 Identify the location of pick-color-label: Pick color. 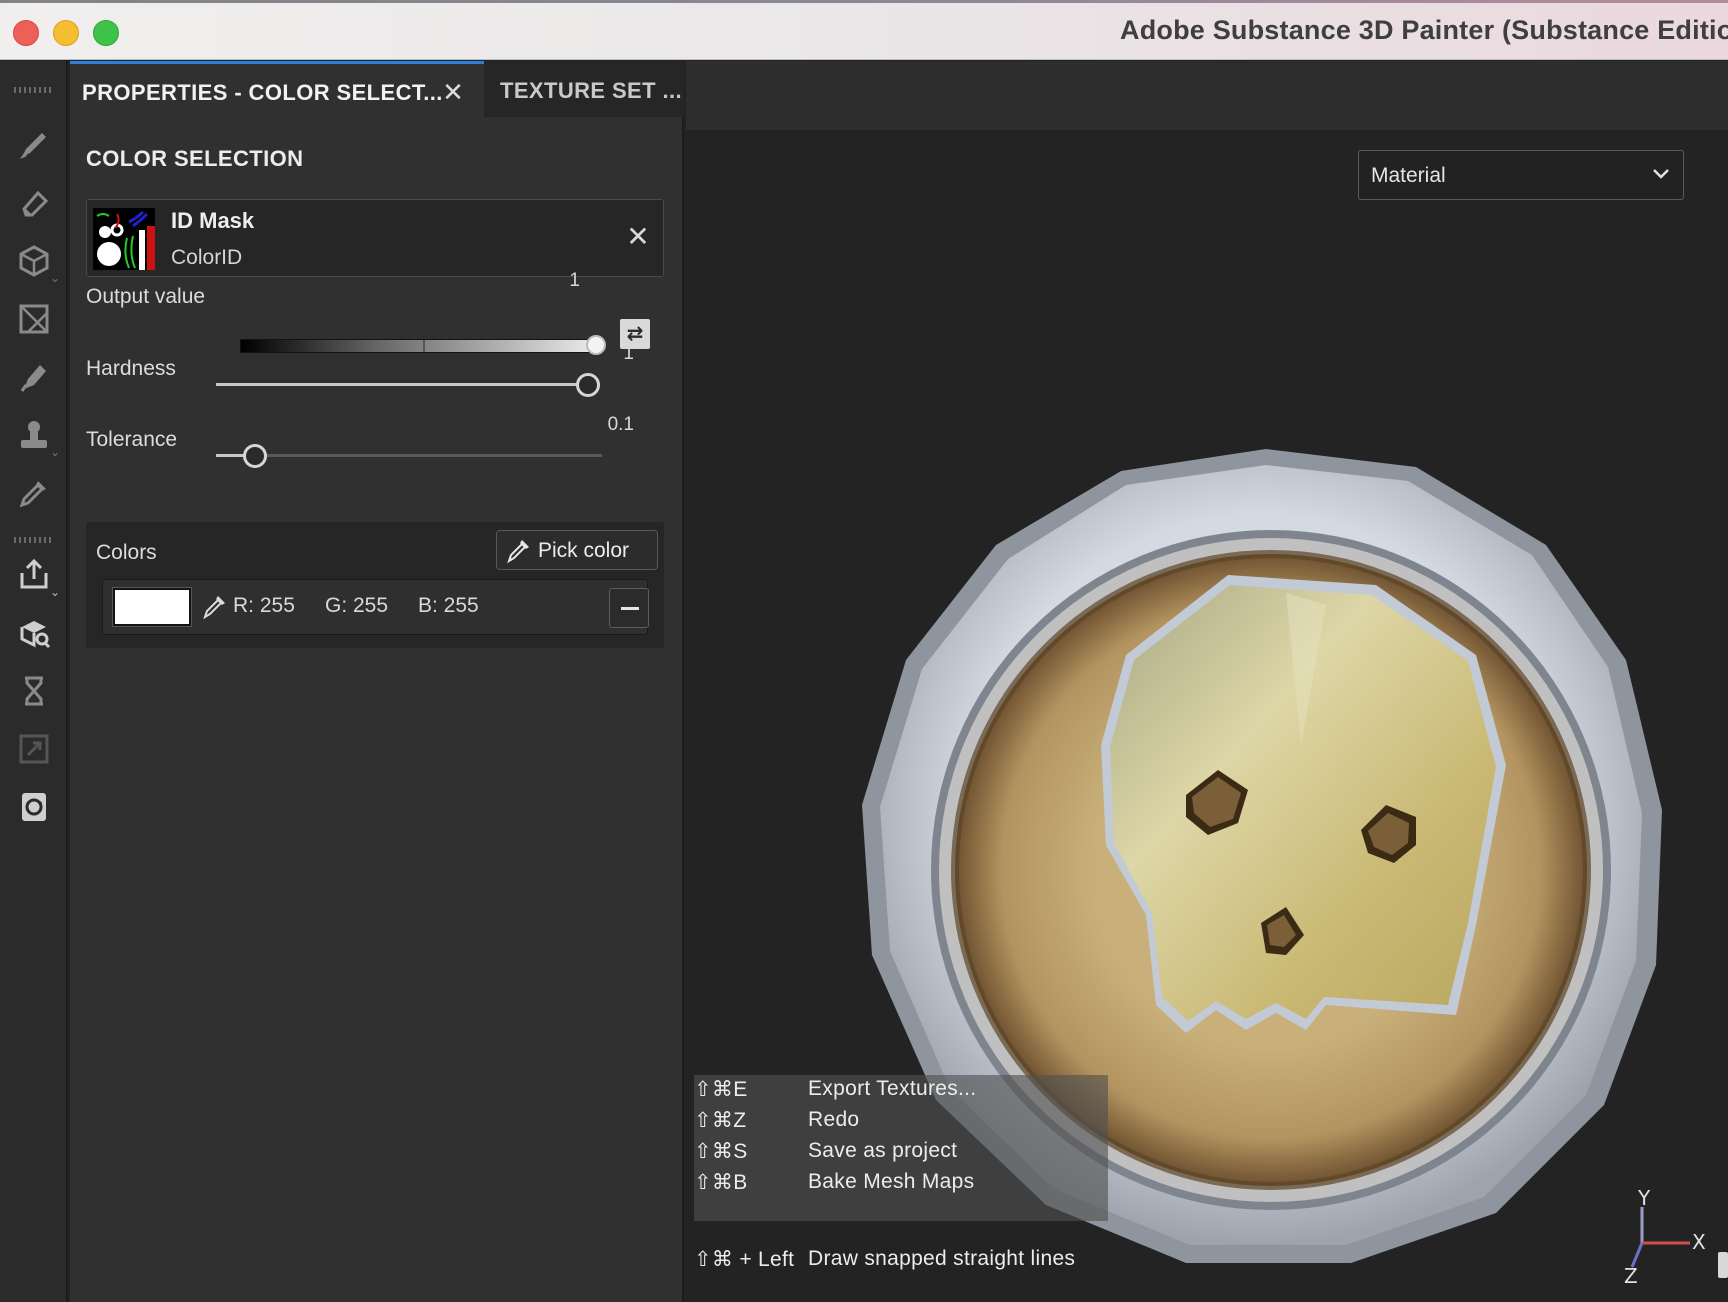
(584, 550).